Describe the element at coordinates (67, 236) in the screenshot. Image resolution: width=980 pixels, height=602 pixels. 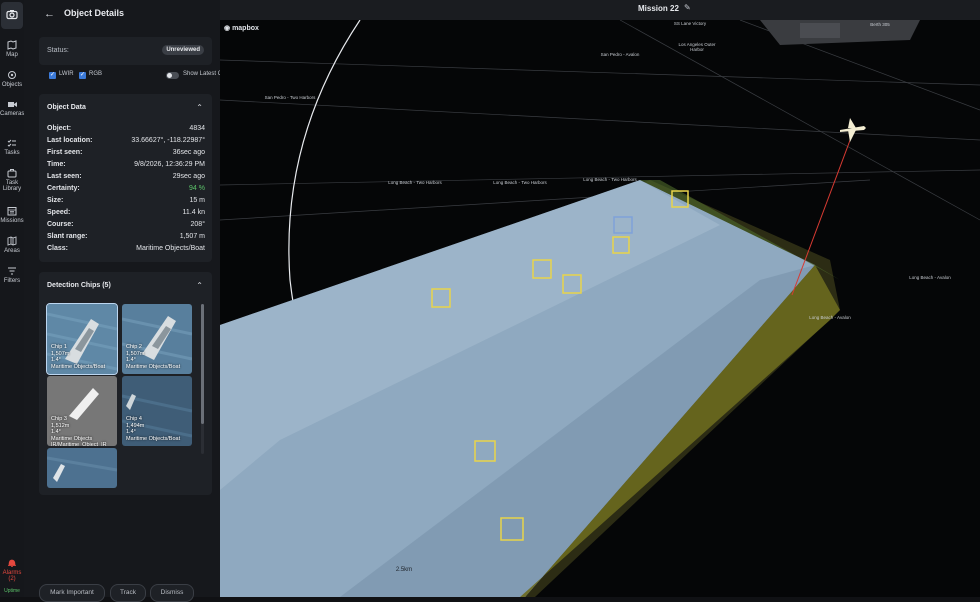
I see `row-key: Slant range:` at that location.